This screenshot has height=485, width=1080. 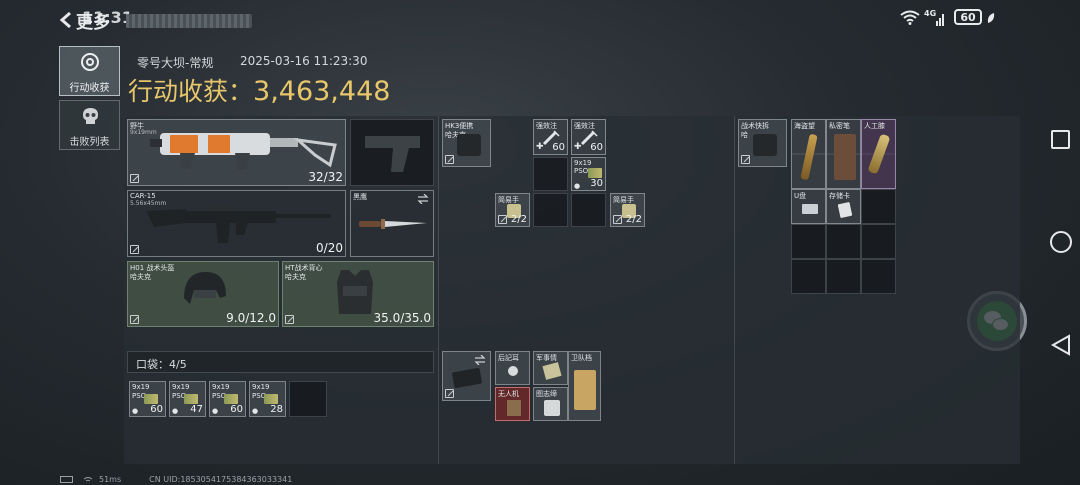 I want to click on armor-durability: 35.0/35.0, so click(x=402, y=318).